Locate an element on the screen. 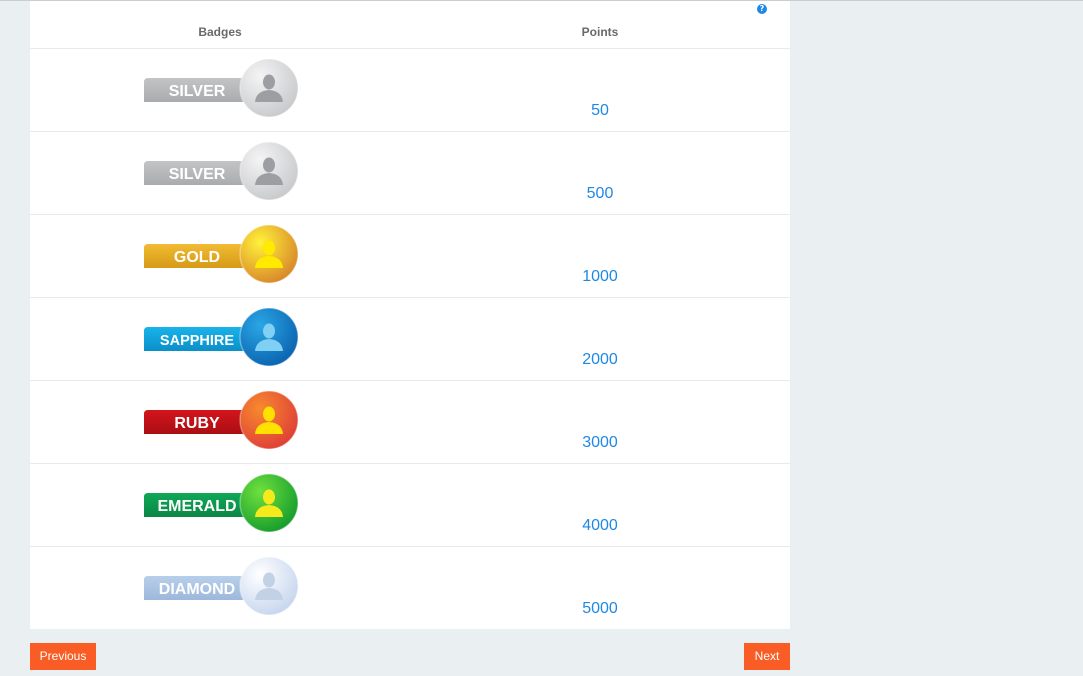  badge-label: DIAMOND is located at coordinates (197, 589).